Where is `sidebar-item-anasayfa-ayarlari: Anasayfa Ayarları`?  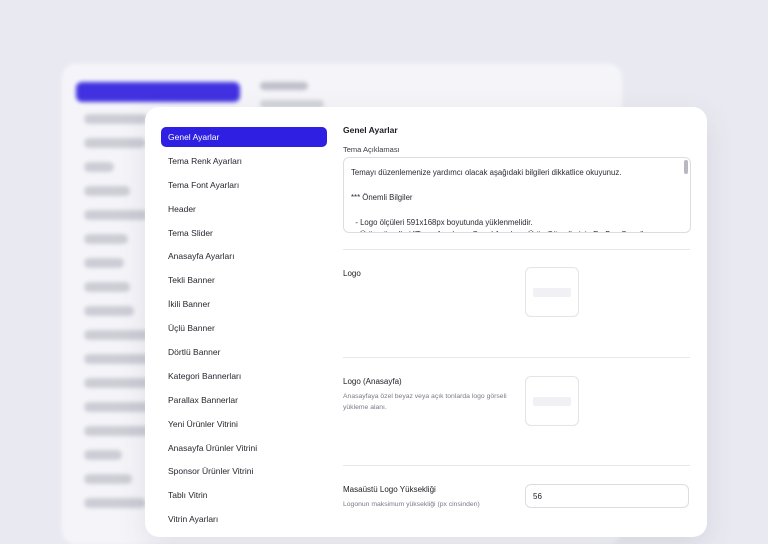 sidebar-item-anasayfa-ayarlari: Anasayfa Ayarları is located at coordinates (244, 256).